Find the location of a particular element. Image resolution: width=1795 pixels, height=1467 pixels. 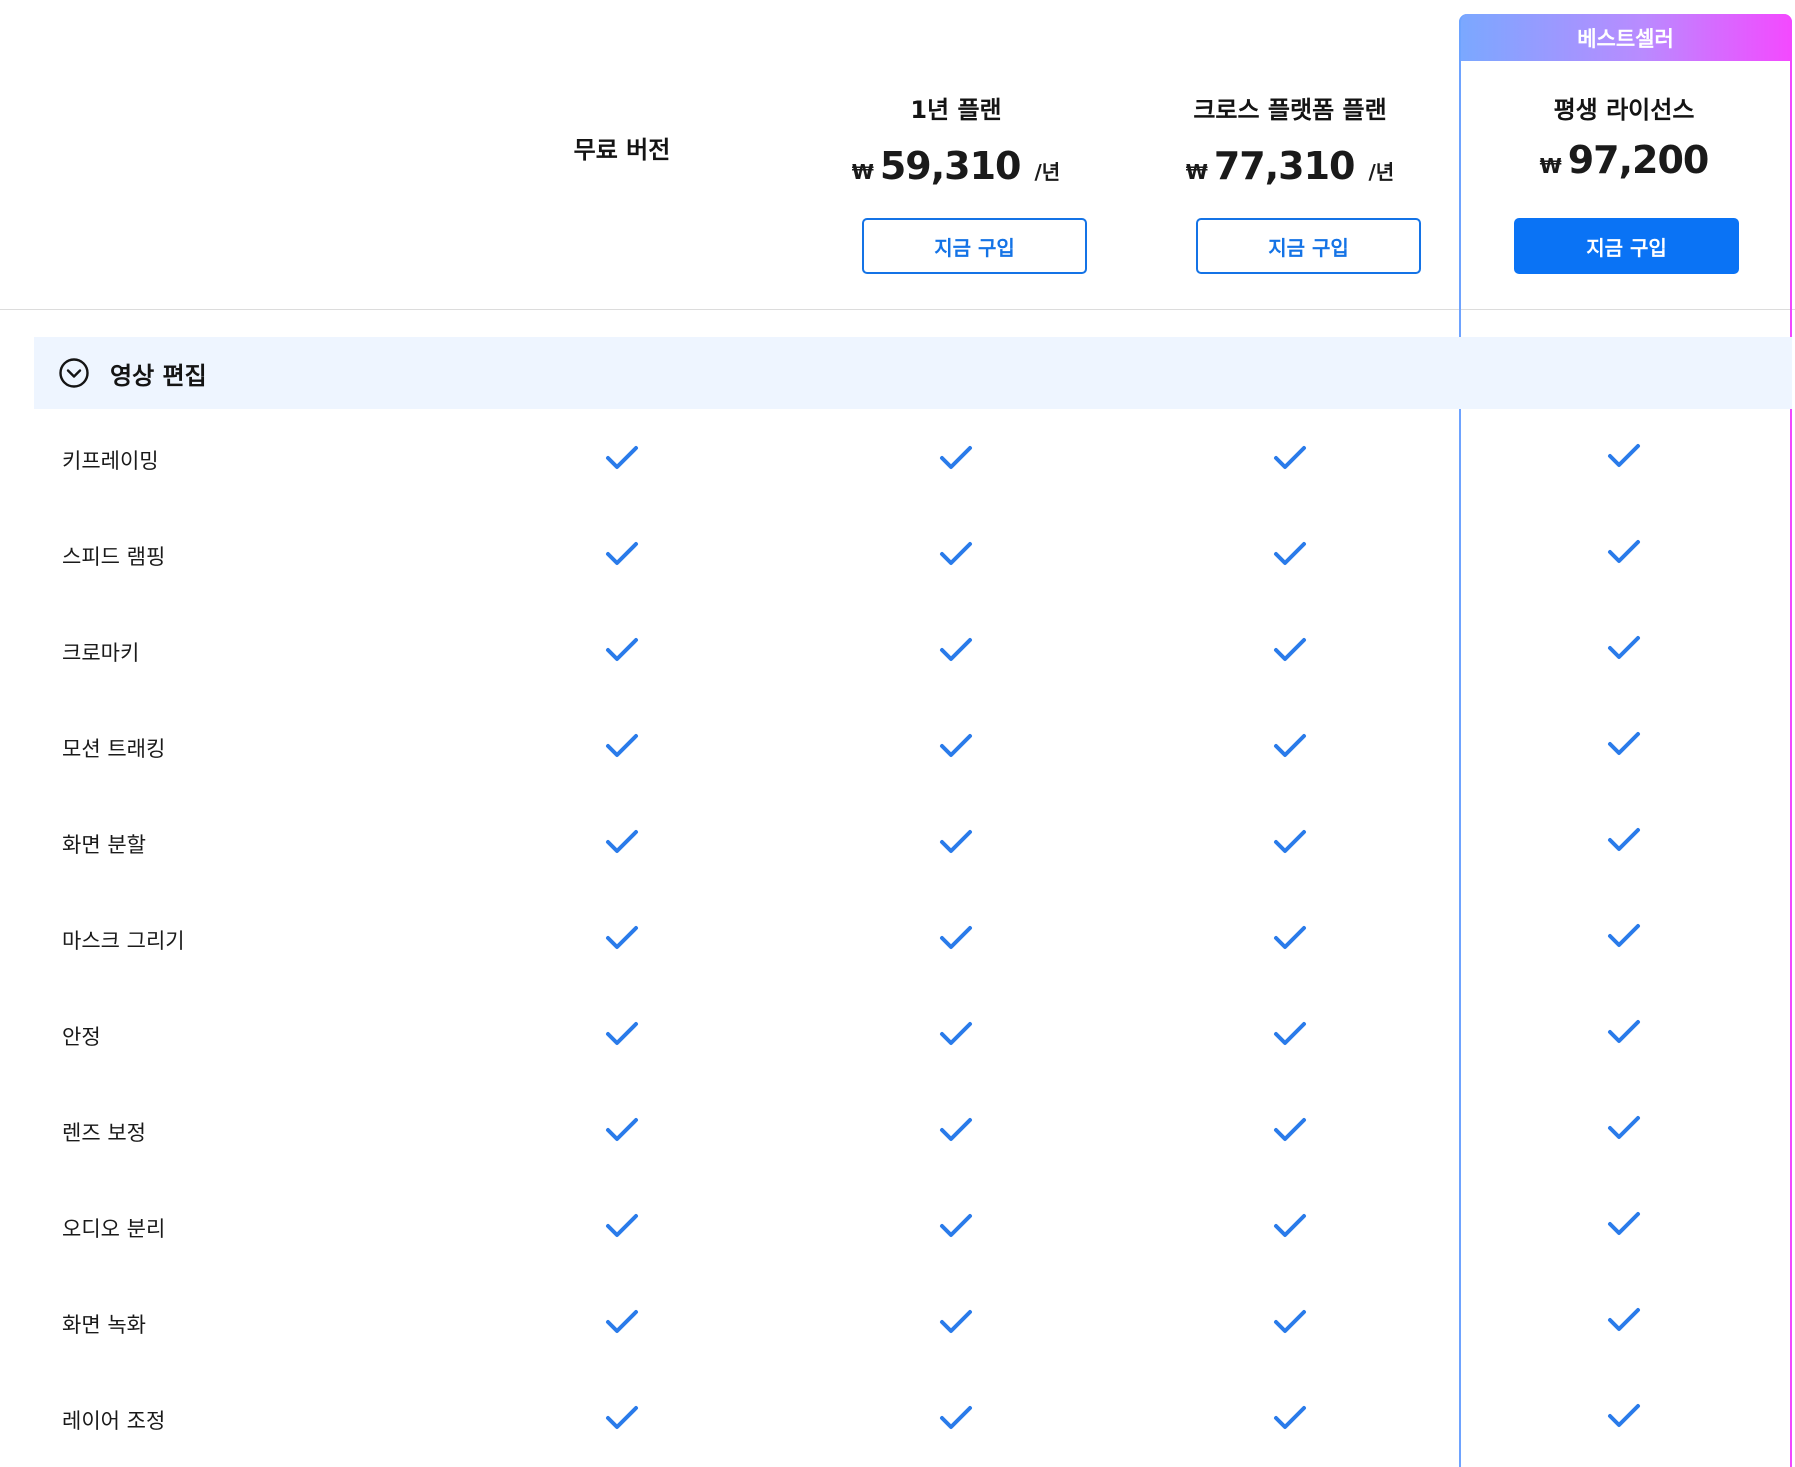

plan-life-buy-button: 지금 구입 is located at coordinates (1626, 246).